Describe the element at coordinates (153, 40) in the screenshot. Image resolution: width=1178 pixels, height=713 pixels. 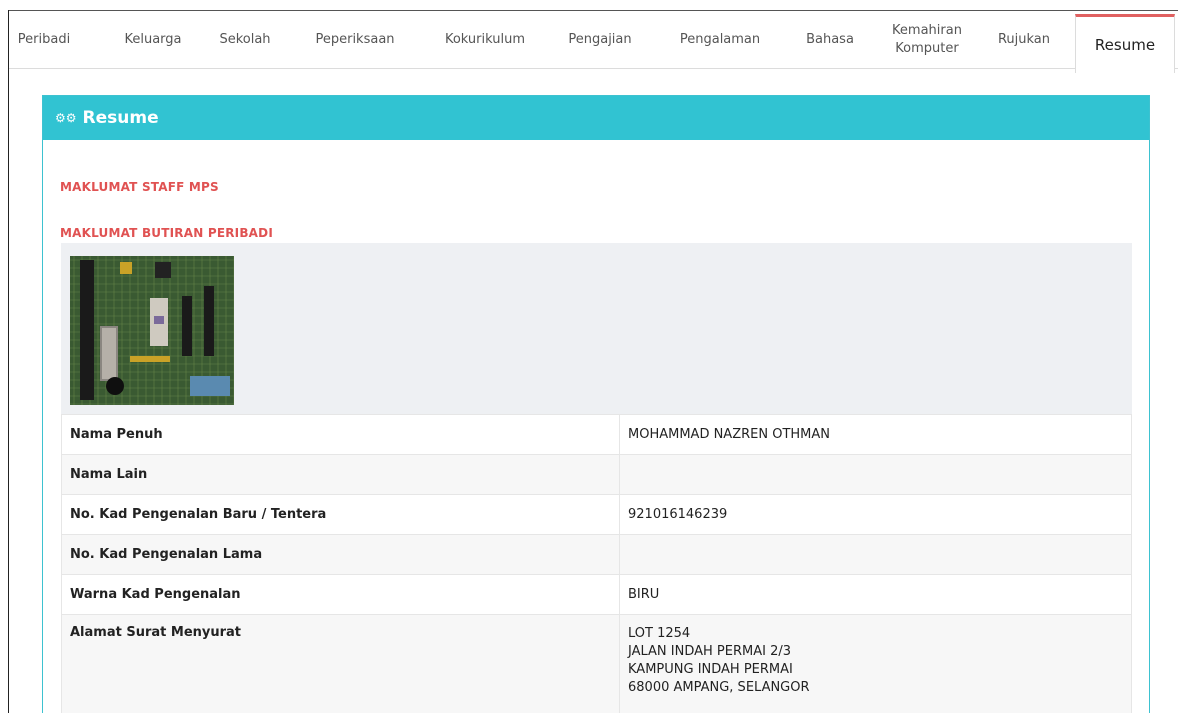
I see `tab-keluarga: Keluarga` at that location.